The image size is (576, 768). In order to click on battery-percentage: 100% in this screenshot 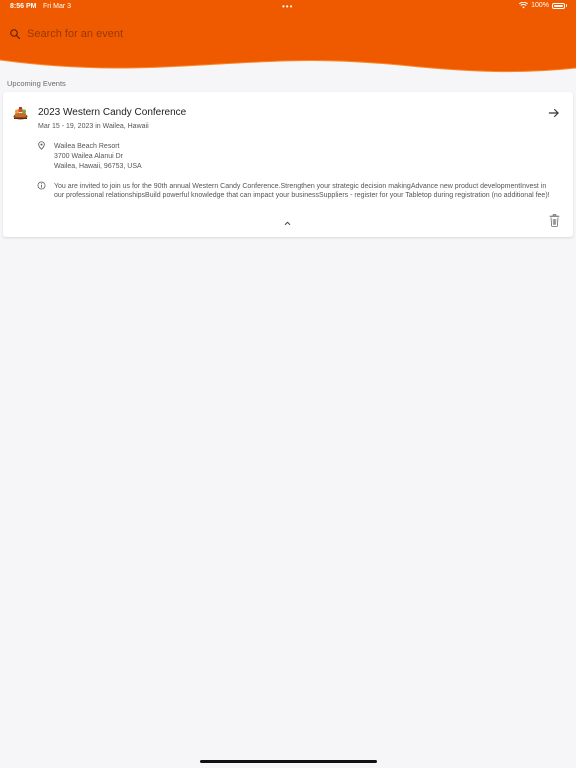, I will do `click(540, 5)`.